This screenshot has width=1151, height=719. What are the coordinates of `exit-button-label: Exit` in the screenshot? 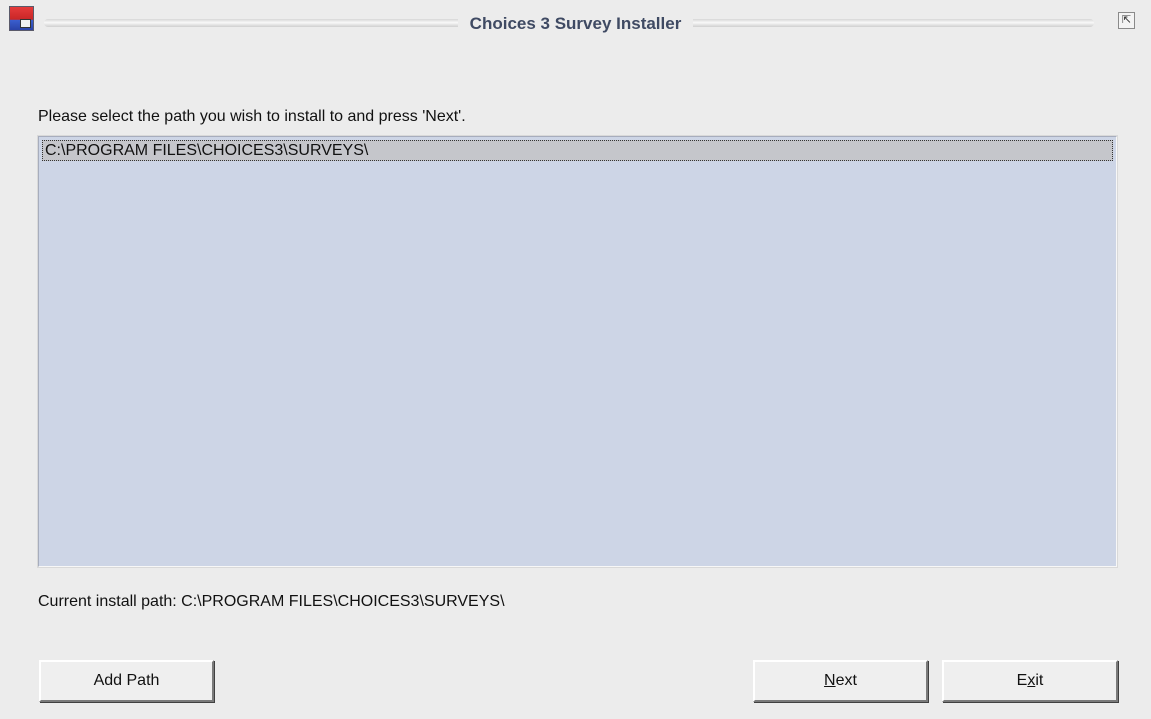 It's located at (1030, 680).